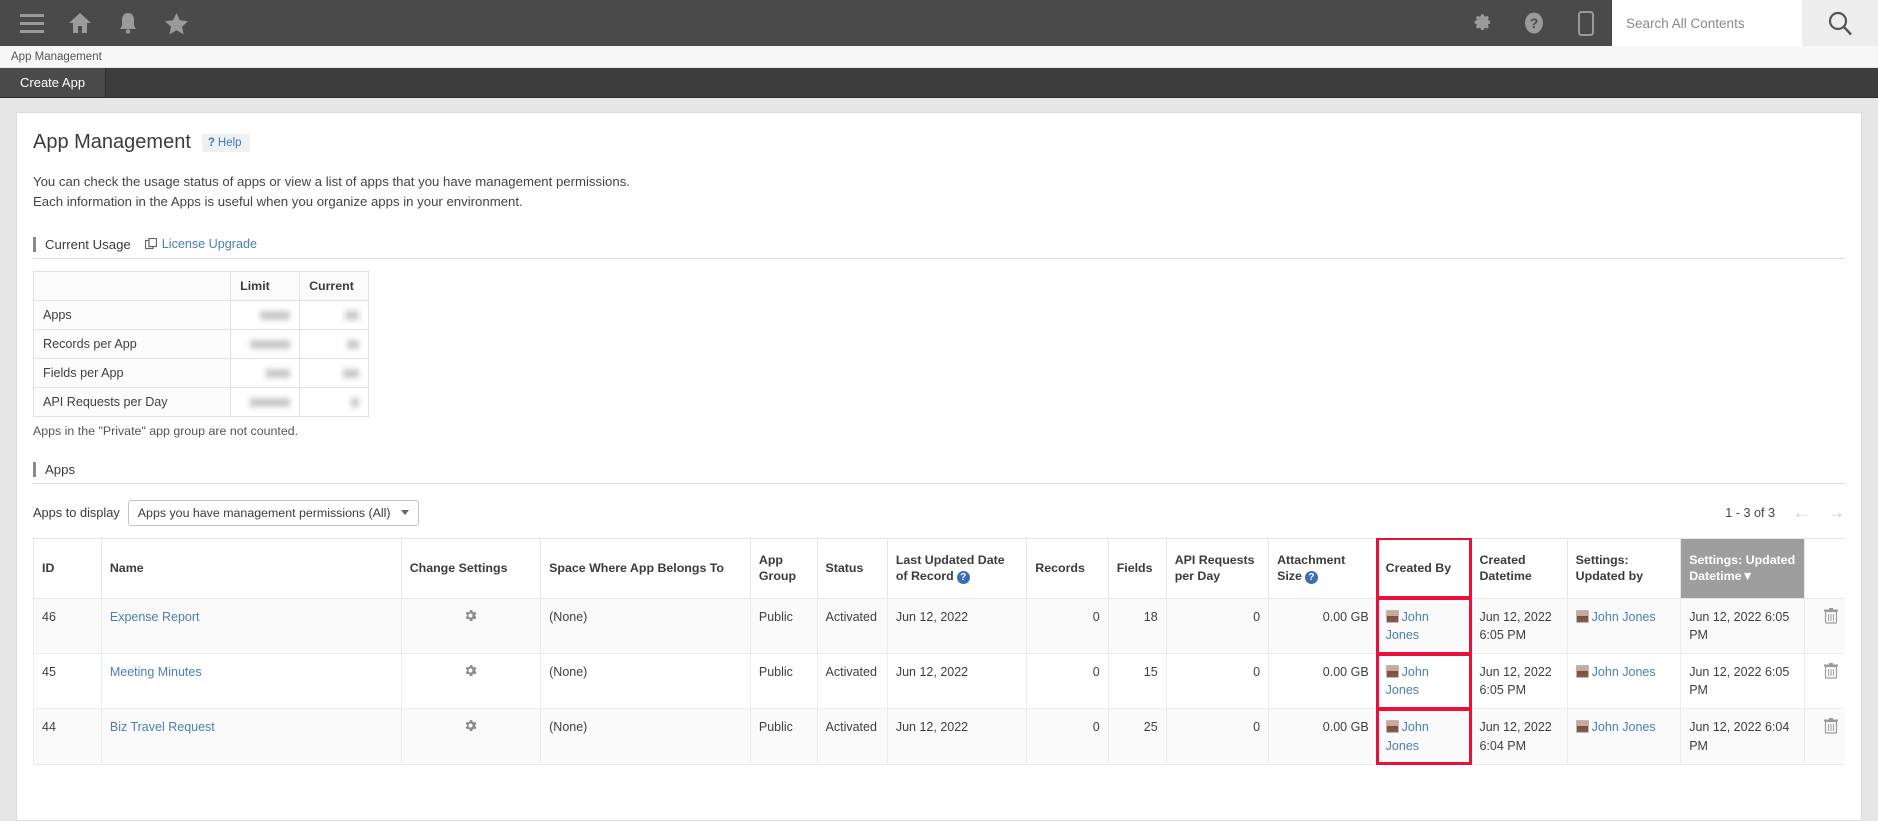  Describe the element at coordinates (1519, 568) in the screenshot. I see `apps-col-header-created-datetime: Created Datetime` at that location.